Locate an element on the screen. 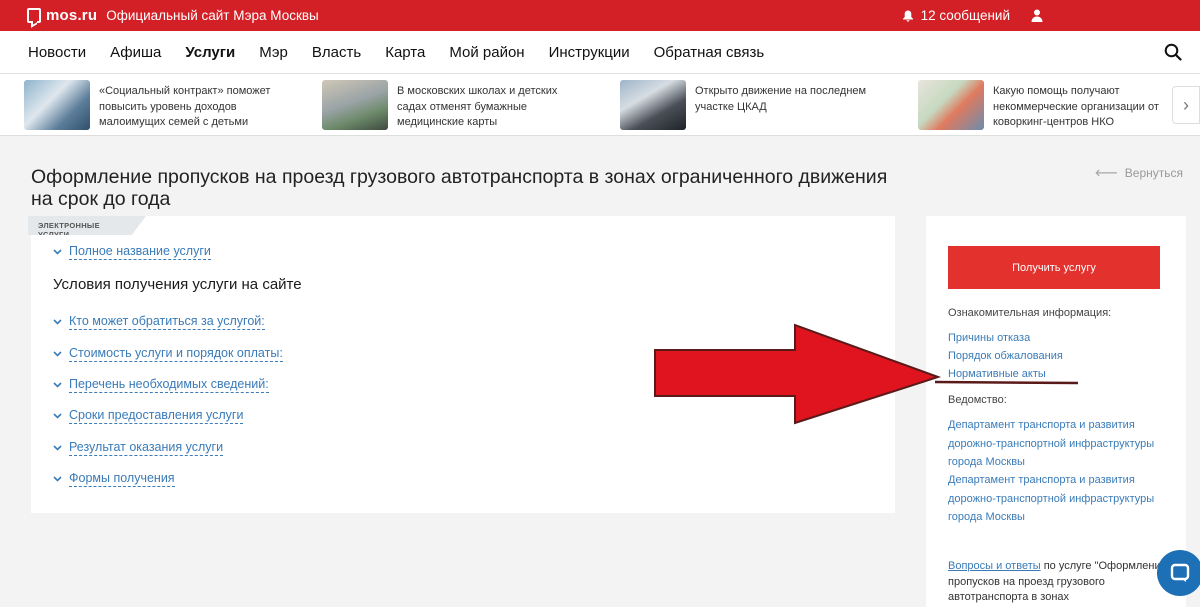 Image resolution: width=1200 pixels, height=607 pixels. accordion-full-name: Полное название услуги is located at coordinates (132, 252).